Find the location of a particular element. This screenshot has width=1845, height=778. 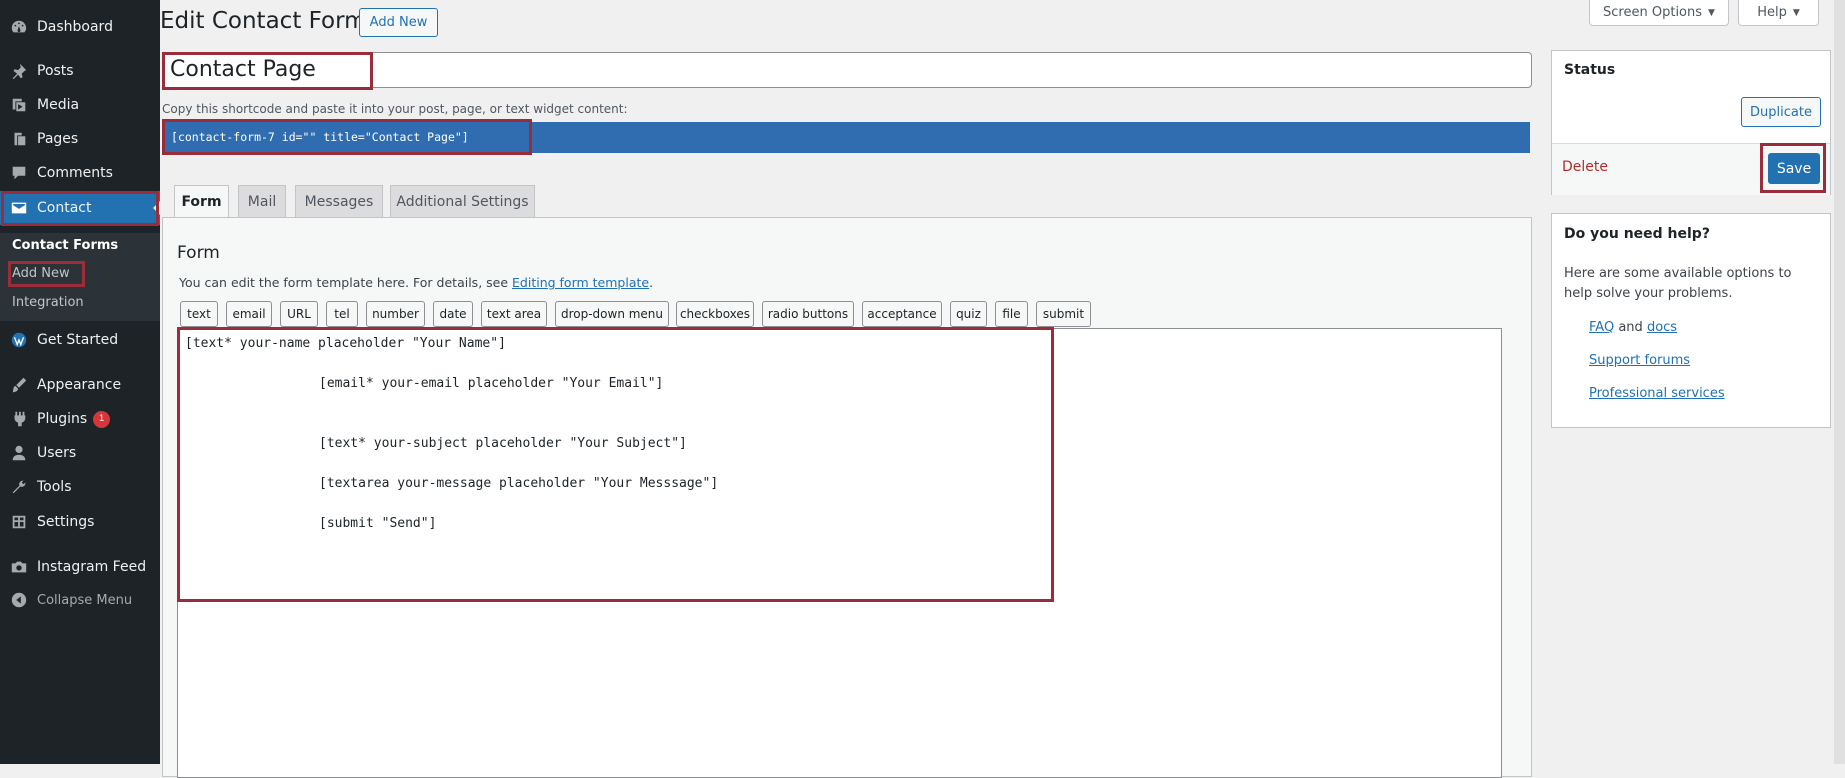

template-line: [submit "Send"] is located at coordinates (378, 523).